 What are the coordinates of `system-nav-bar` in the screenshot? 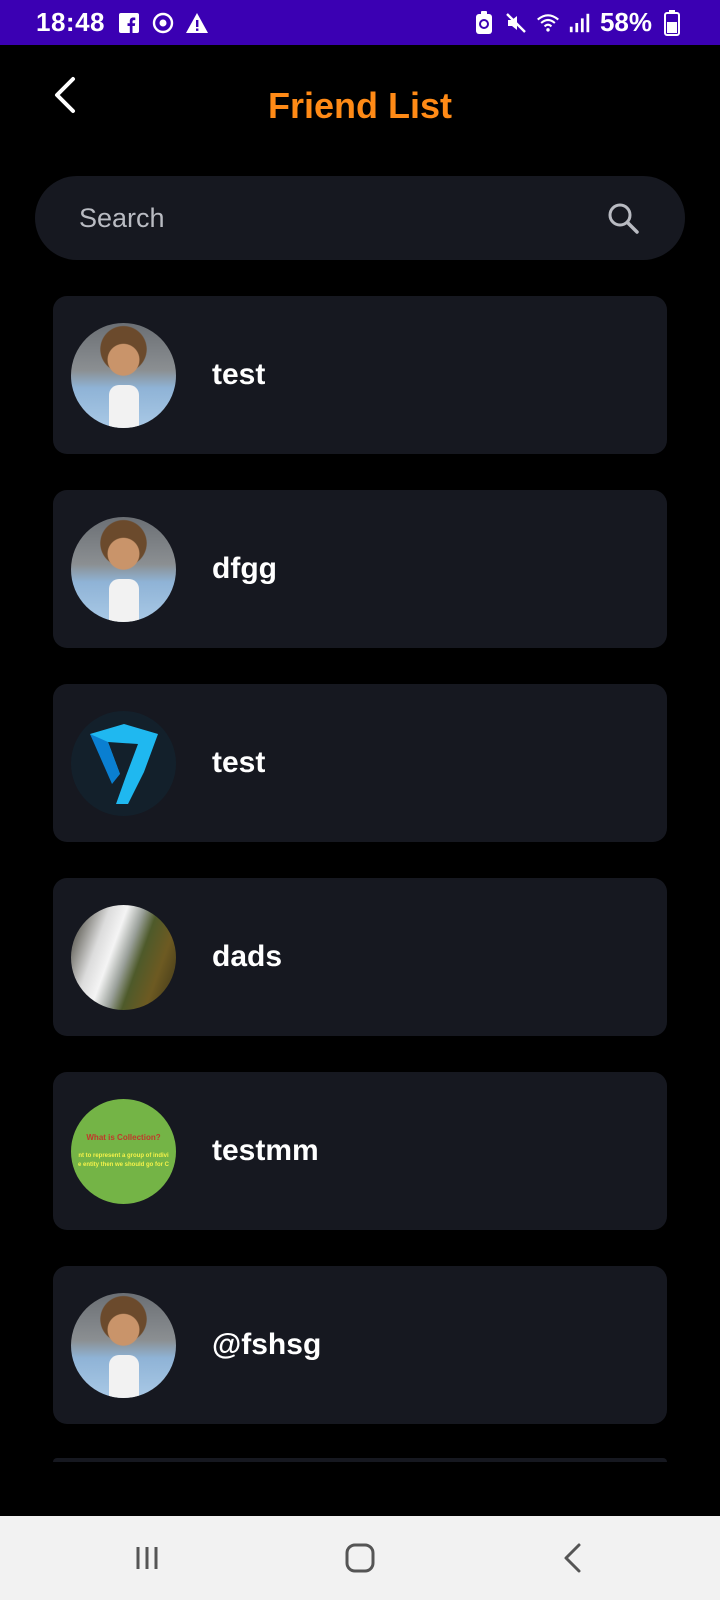 It's located at (360, 1558).